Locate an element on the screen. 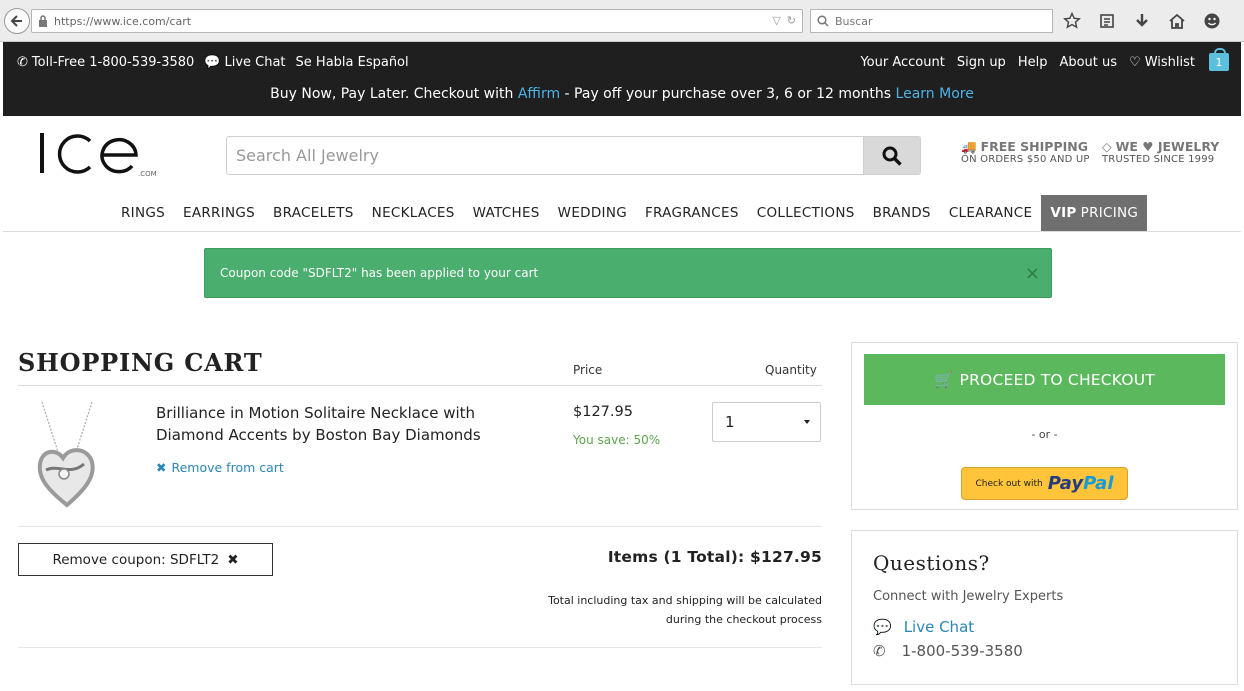 The image size is (1244, 691). nav-fragrances: FRAGRANCES is located at coordinates (692, 213).